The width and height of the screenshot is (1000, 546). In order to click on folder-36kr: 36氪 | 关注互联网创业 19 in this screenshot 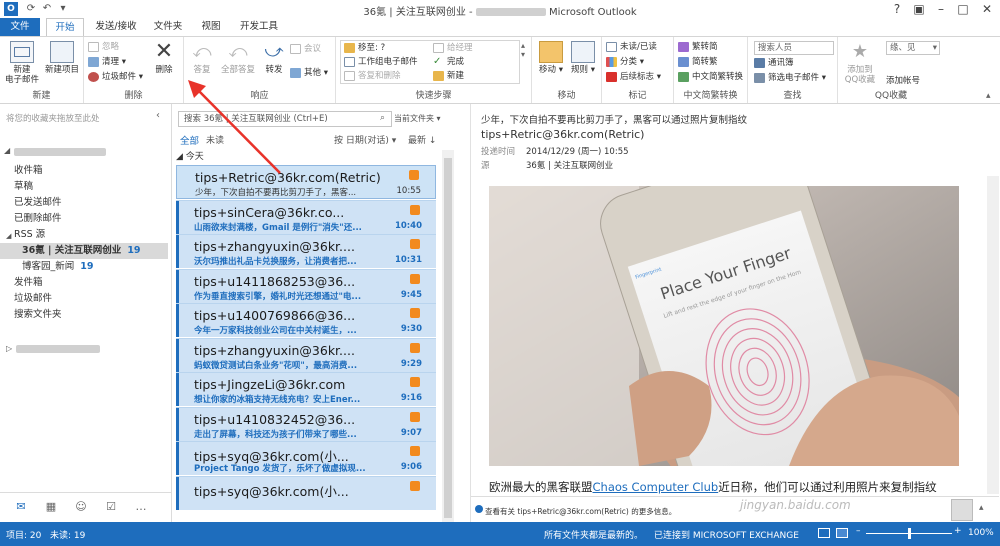, I will do `click(84, 251)`.